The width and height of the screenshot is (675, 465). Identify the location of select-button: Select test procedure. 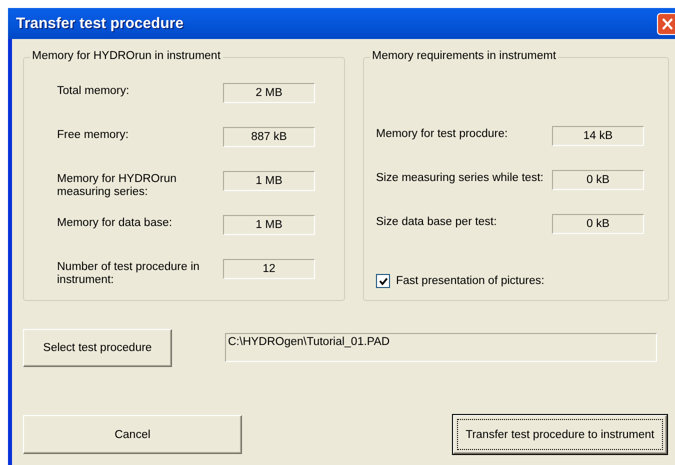
(97, 348).